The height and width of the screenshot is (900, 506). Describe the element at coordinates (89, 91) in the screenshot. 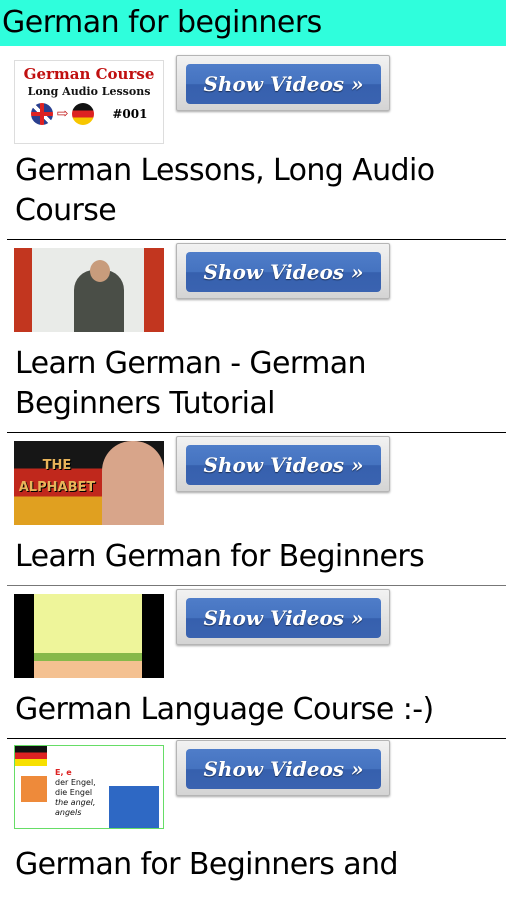

I see `thumbnail-subheading: Long Audio Lessons` at that location.